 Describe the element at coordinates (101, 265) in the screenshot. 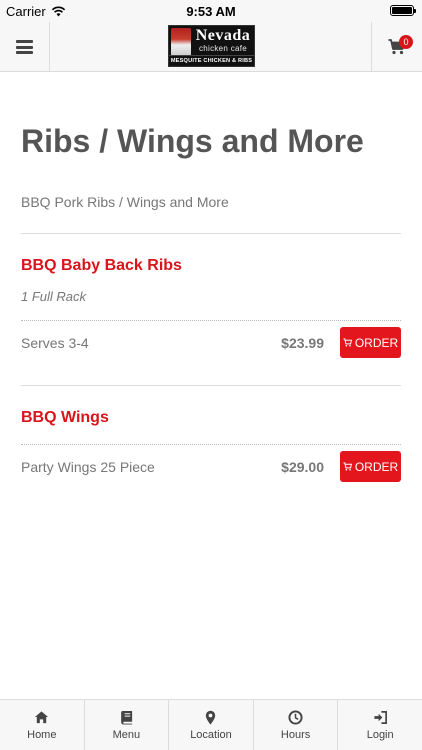

I see `menu-item-title: BBQ Baby Back Ribs` at that location.